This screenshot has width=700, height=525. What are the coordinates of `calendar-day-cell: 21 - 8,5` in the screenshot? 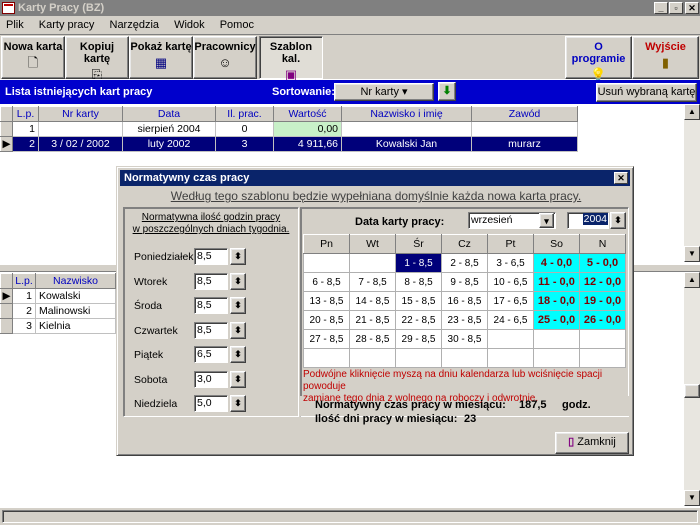 It's located at (372, 320).